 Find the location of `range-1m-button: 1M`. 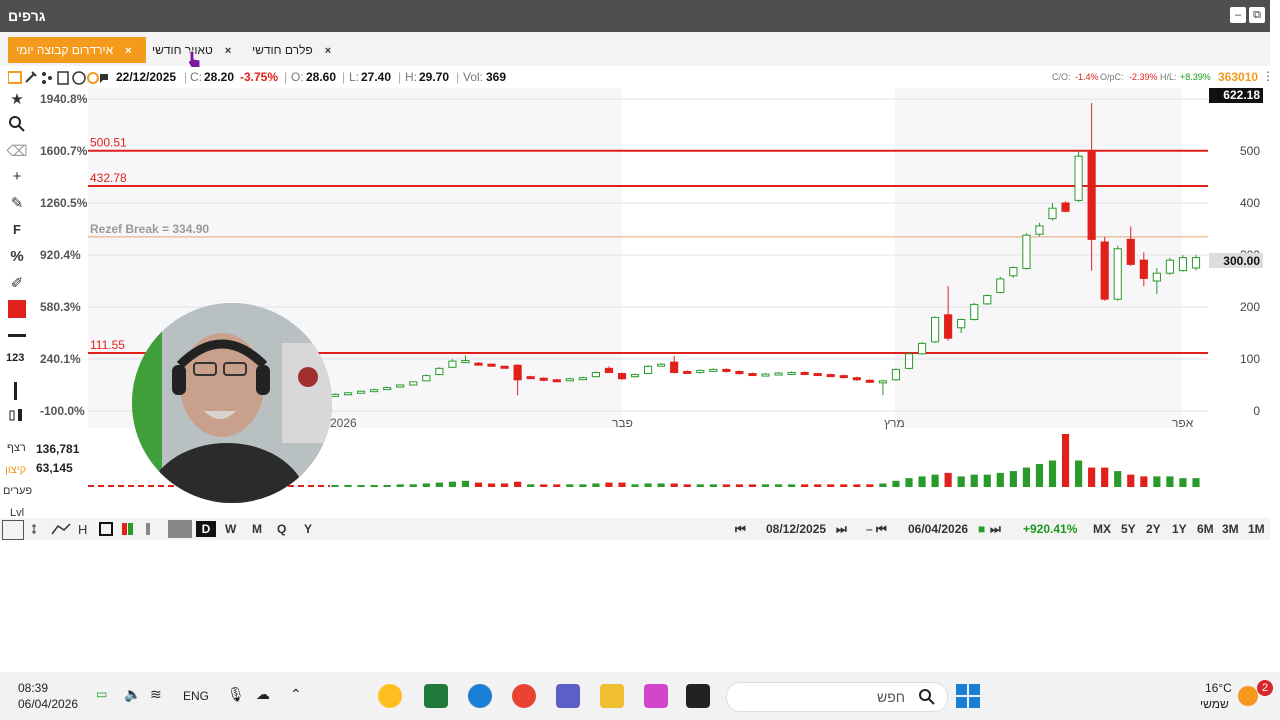

range-1m-button: 1M is located at coordinates (1256, 529).